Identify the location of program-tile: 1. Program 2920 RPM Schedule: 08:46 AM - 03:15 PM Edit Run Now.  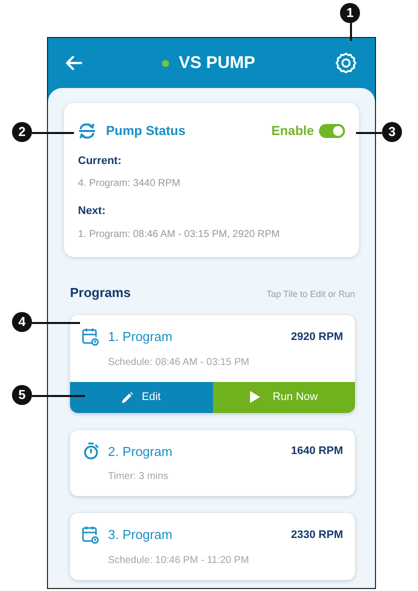
(212, 363).